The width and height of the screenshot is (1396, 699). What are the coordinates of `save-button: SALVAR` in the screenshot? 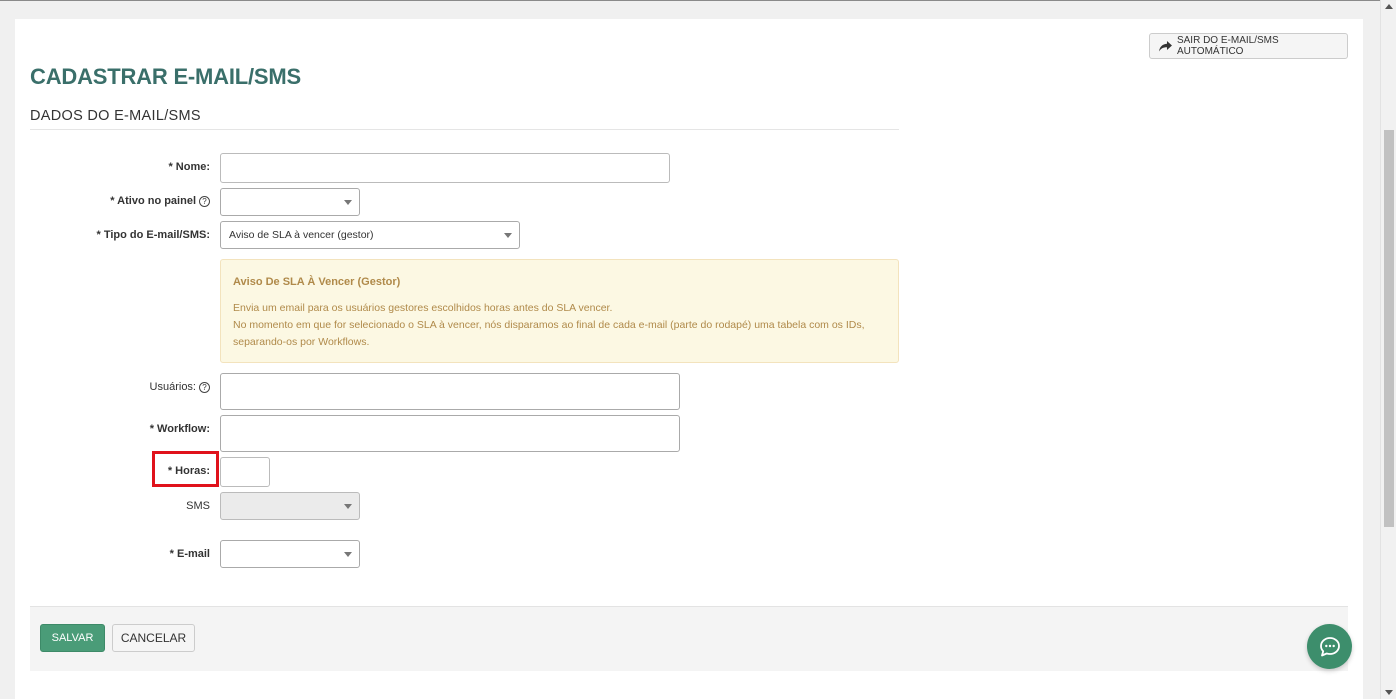 It's located at (72, 638).